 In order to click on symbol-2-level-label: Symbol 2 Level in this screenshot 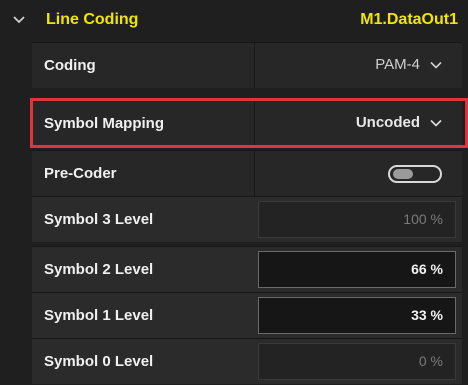, I will do `click(99, 269)`.